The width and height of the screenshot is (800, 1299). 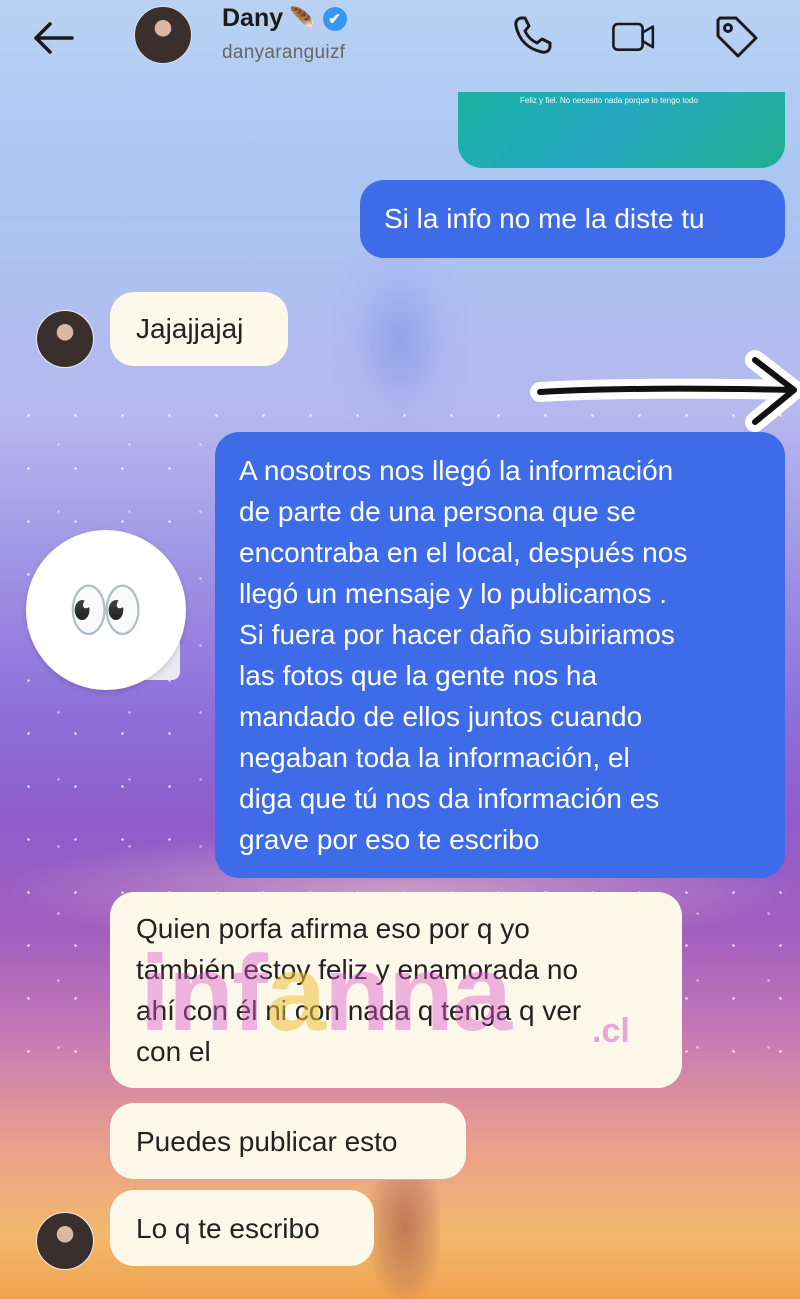 I want to click on message-bubble-received: Jajajjajaj, so click(x=199, y=329).